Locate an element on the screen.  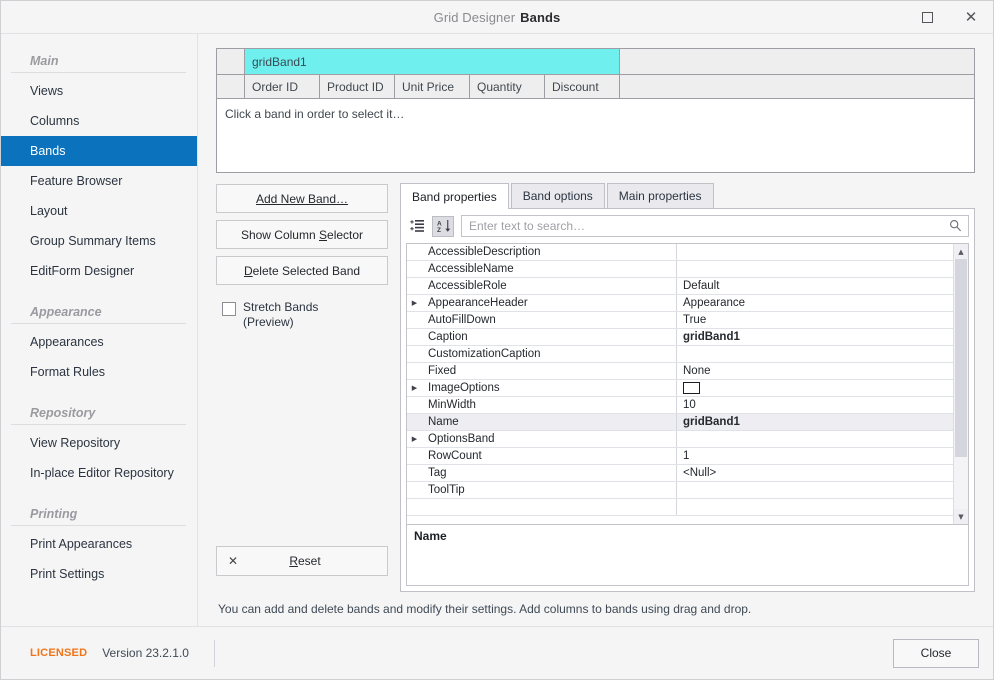
column-header-order-id: Order ID is located at coordinates (282, 87).